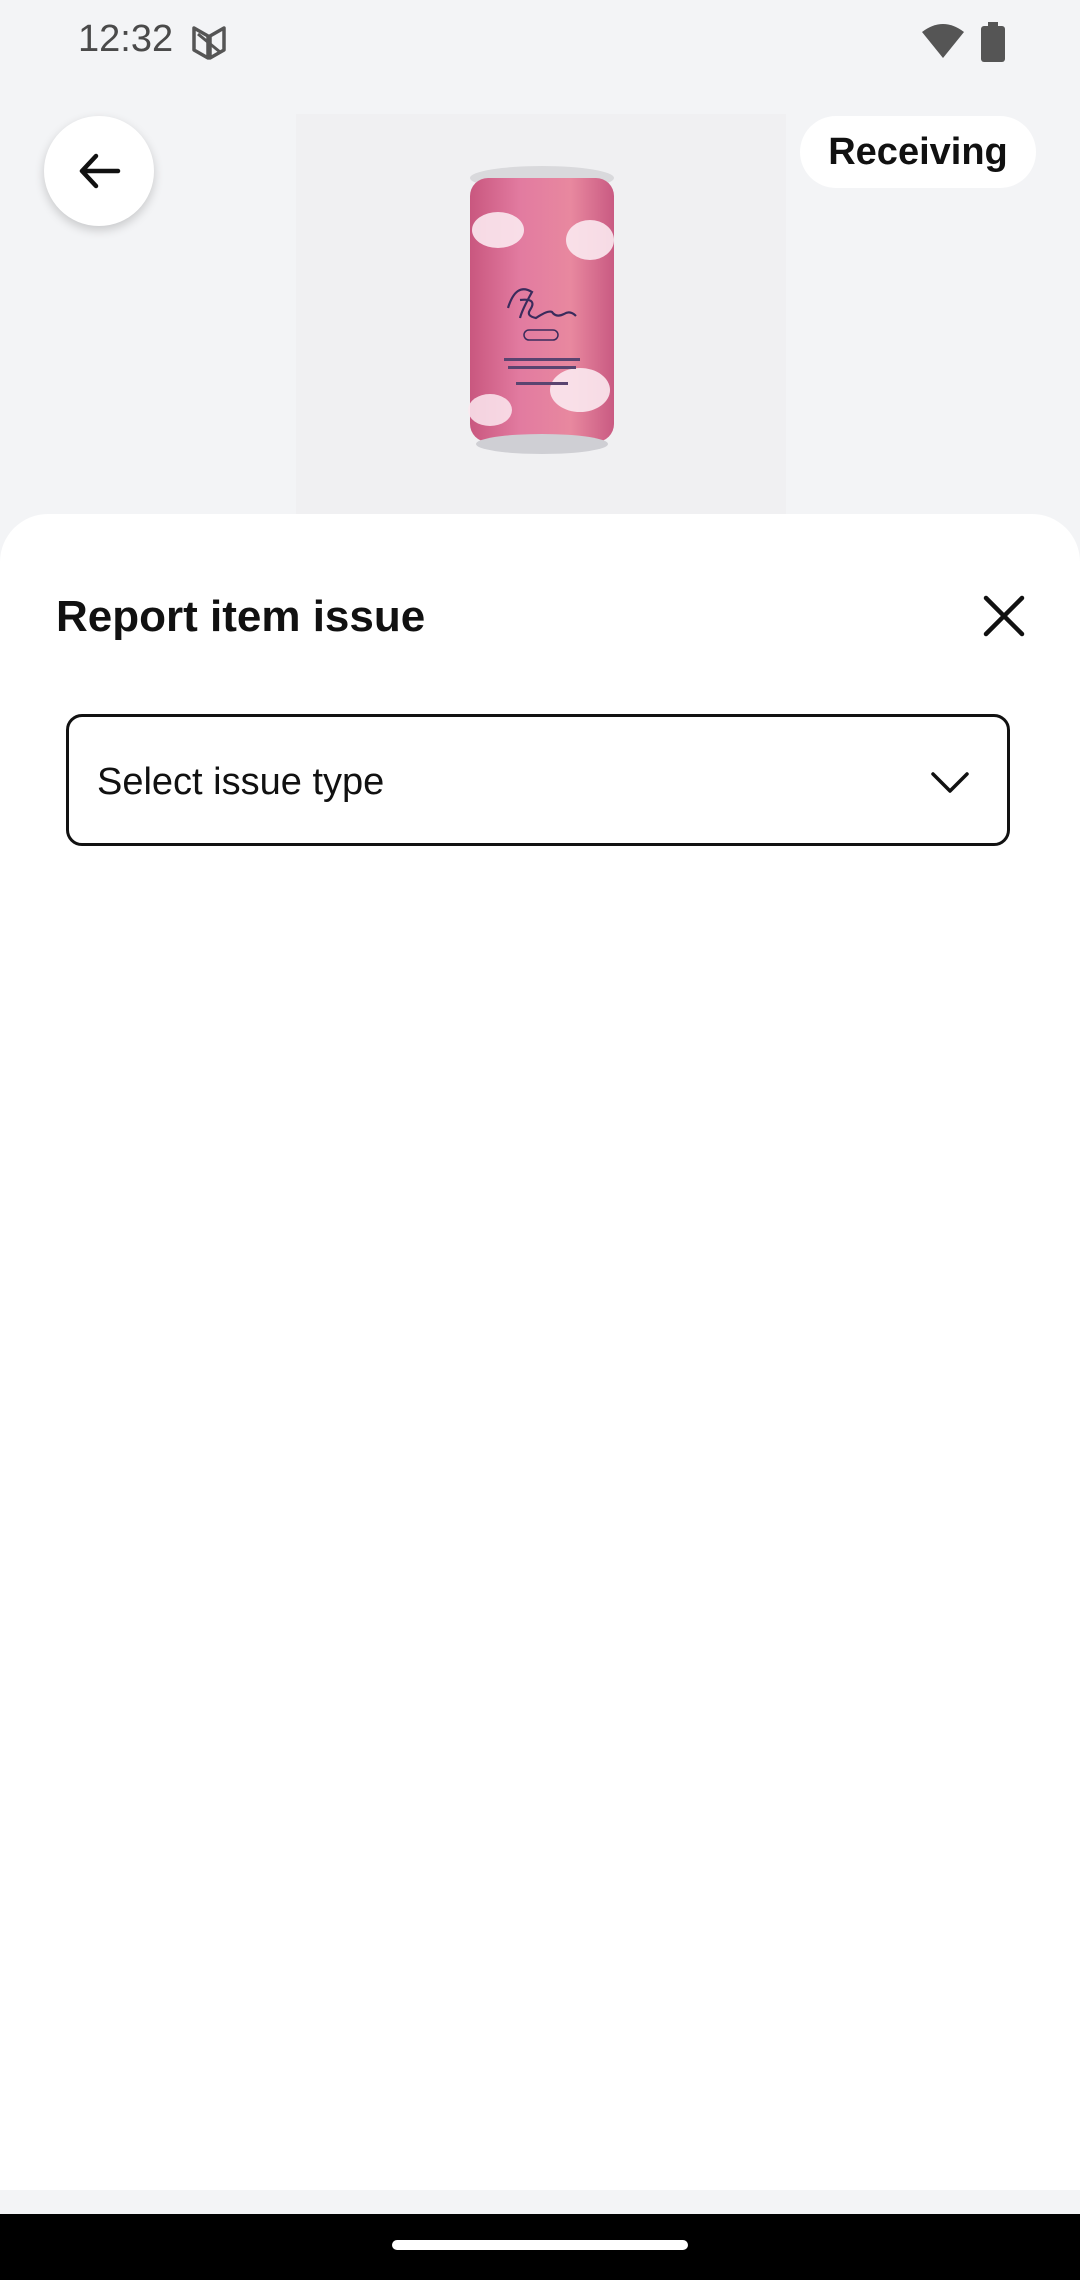 The image size is (1080, 2280). I want to click on issue-type-placeholder: Select issue type, so click(241, 782).